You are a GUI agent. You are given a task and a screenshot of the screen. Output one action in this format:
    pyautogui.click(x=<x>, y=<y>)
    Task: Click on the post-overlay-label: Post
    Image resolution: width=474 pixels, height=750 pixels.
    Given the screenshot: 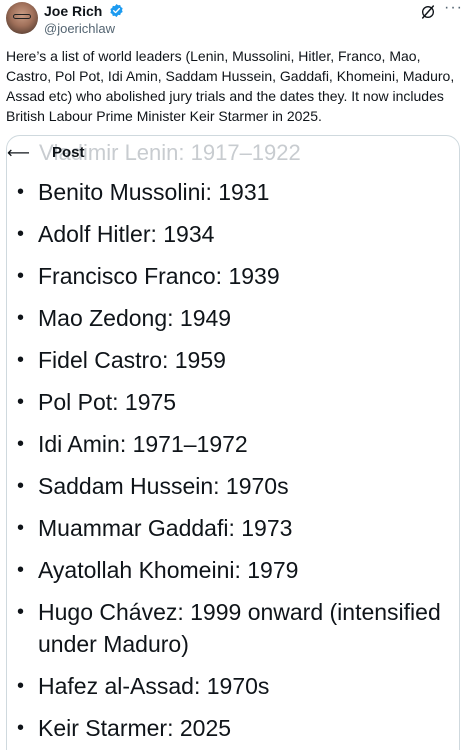 What is the action you would take?
    pyautogui.click(x=68, y=152)
    